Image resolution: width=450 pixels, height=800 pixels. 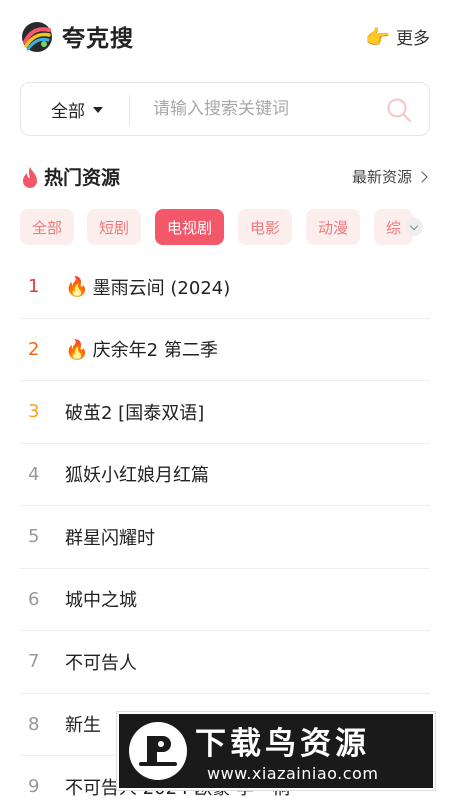 What do you see at coordinates (114, 227) in the screenshot?
I see `tab-short-drama: 短剧` at bounding box center [114, 227].